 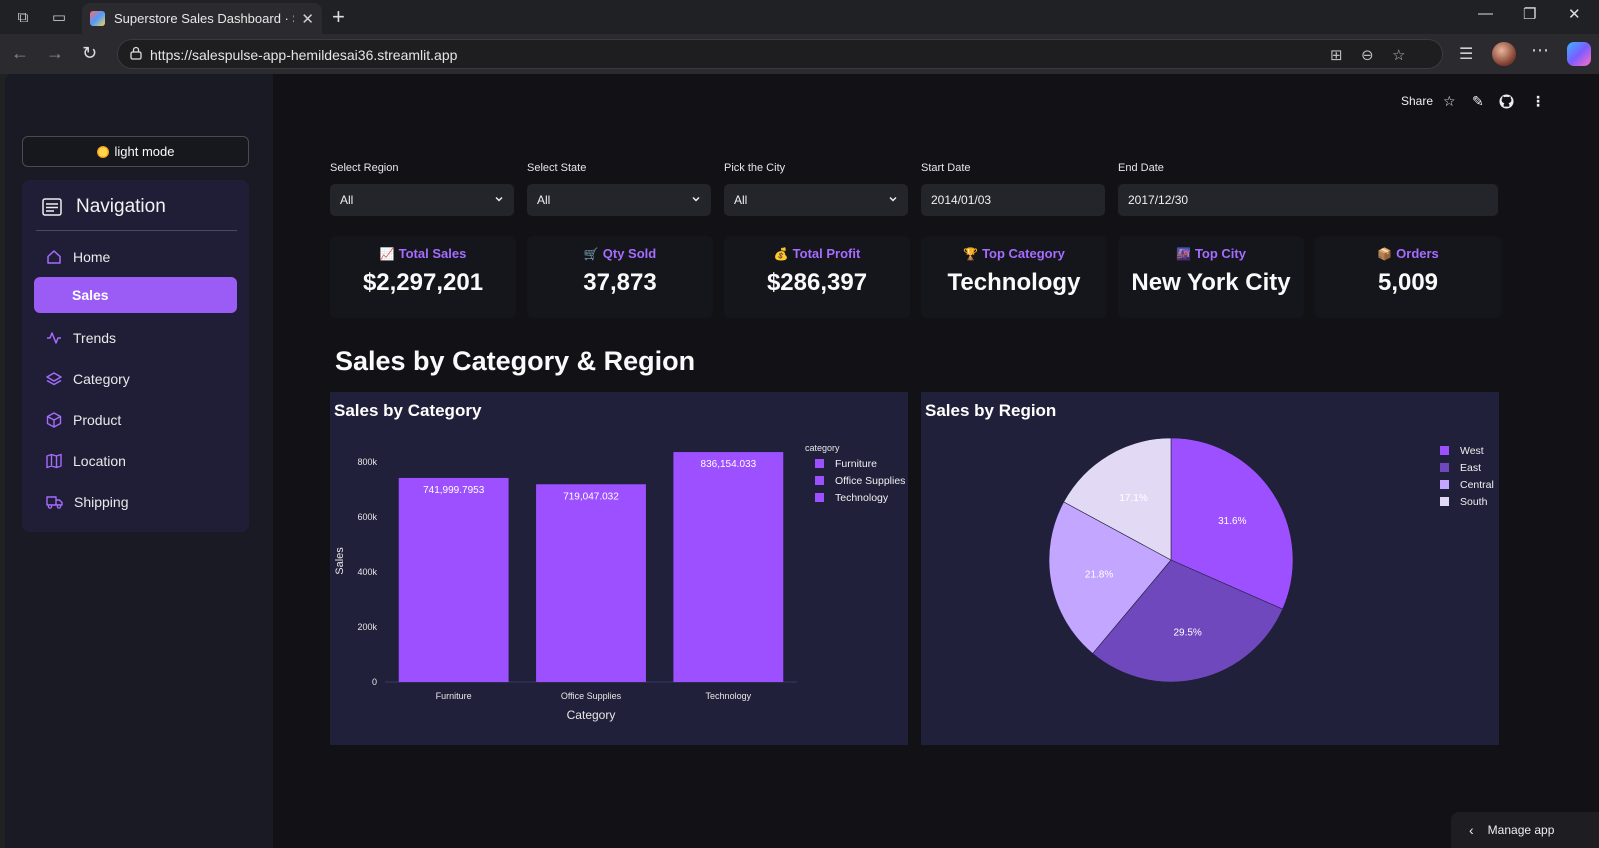 I want to click on bar, so click(x=591, y=583).